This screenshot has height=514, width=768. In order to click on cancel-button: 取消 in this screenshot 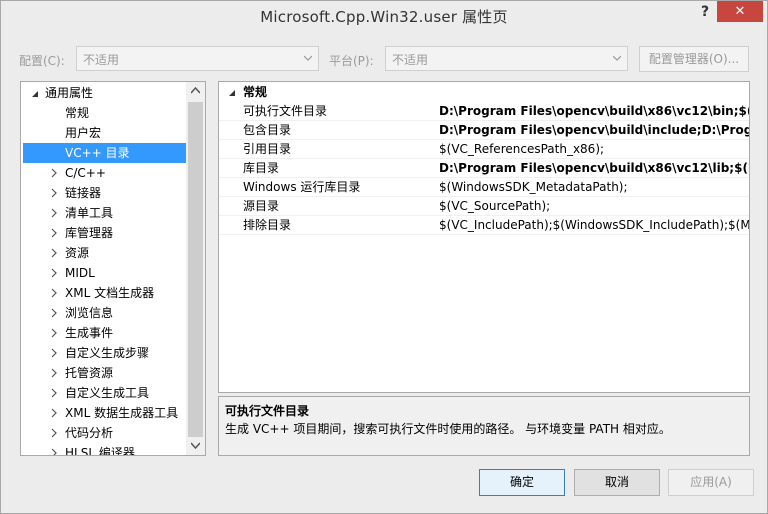, I will do `click(617, 482)`.